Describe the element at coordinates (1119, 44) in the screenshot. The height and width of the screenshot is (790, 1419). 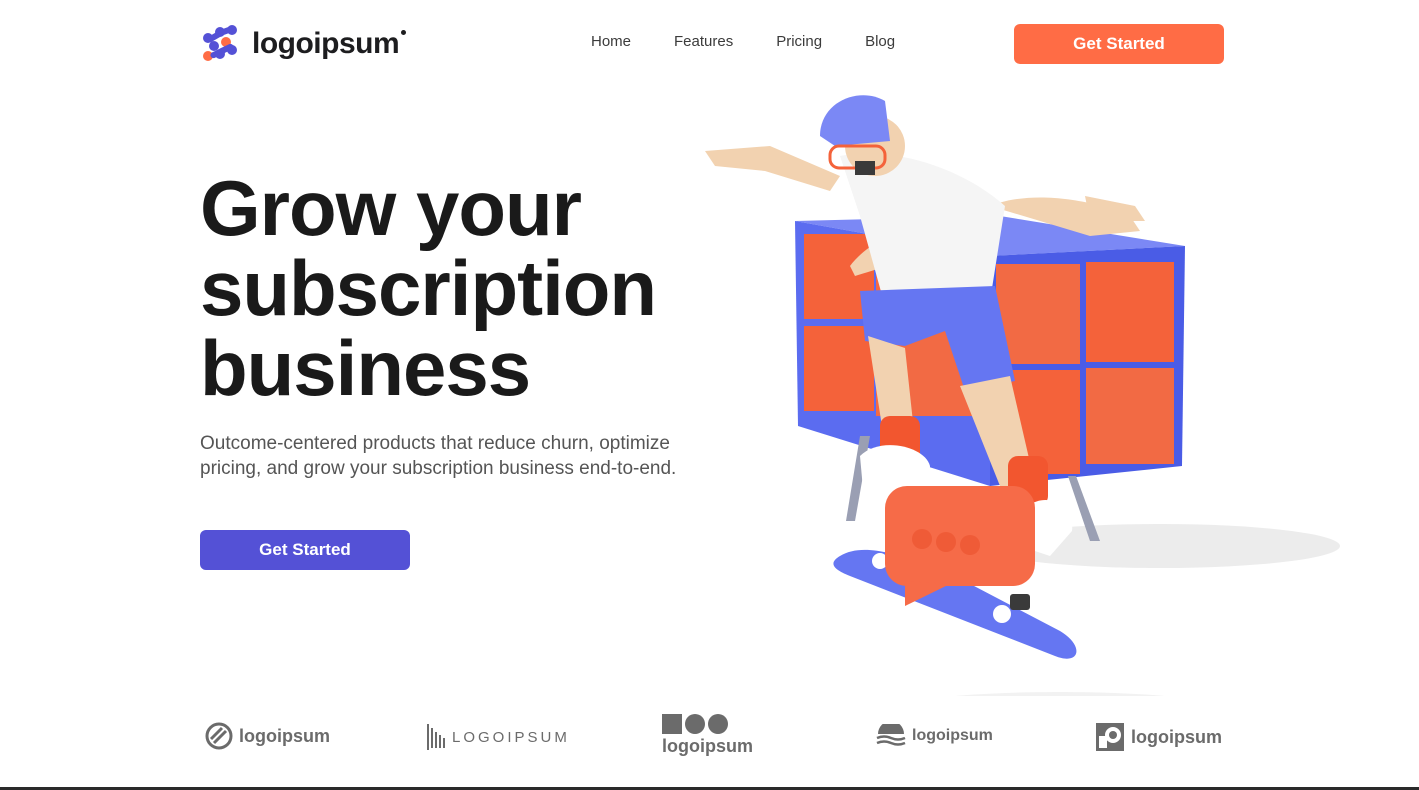
I see `get-started-button-header: Get Started` at that location.